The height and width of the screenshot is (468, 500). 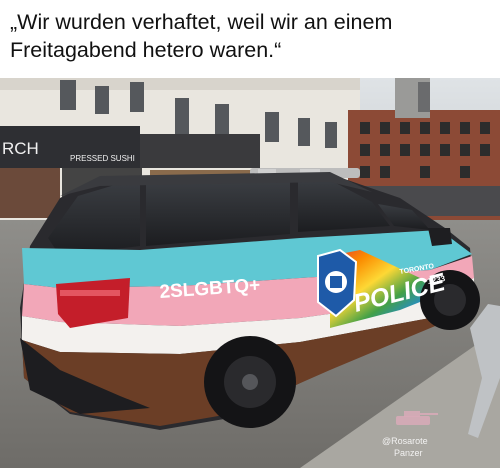 What do you see at coordinates (201, 22) in the screenshot?
I see `caption-line-1: „Wir wurden verhaftet, weil wir an einem` at bounding box center [201, 22].